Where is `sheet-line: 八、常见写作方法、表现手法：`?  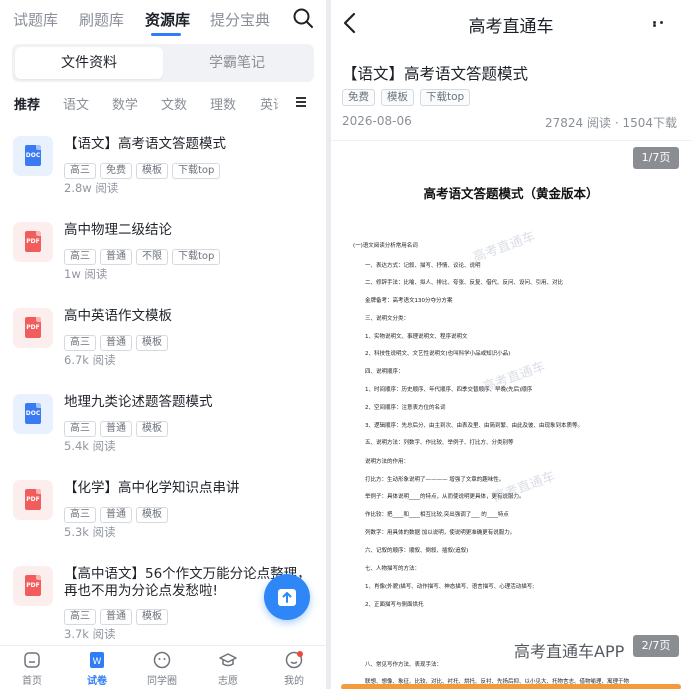 sheet-line: 八、常见写作方法、表现手法： is located at coordinates (404, 665).